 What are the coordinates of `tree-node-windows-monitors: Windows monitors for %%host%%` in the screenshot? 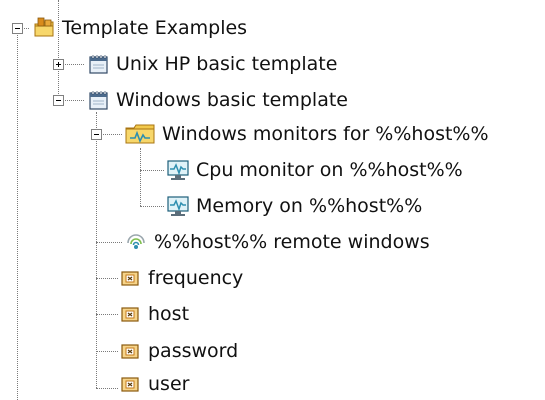 It's located at (306, 134).